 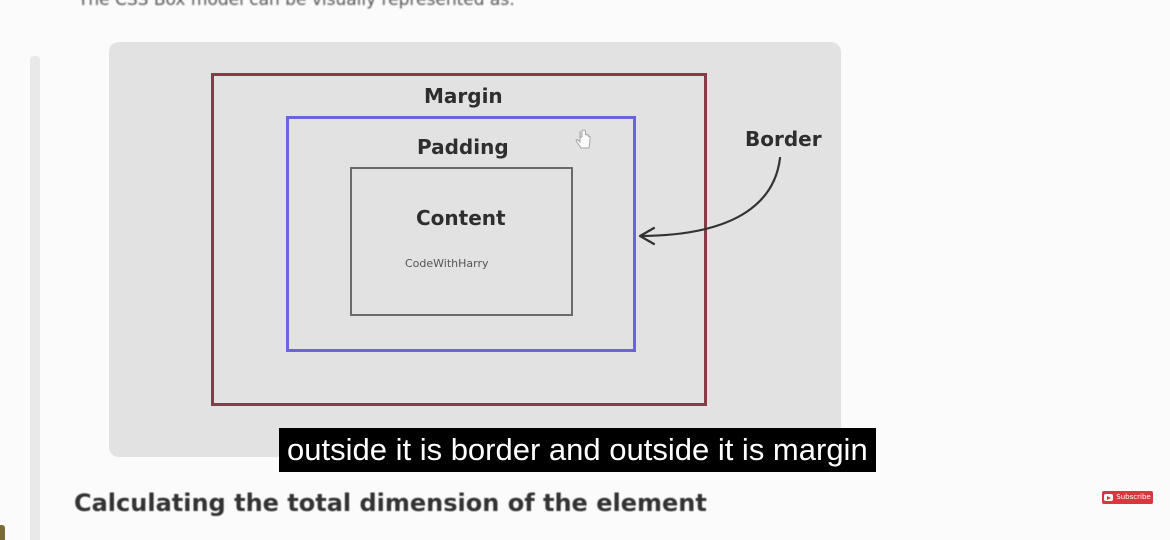 I want to click on border-label: Border, so click(x=783, y=139).